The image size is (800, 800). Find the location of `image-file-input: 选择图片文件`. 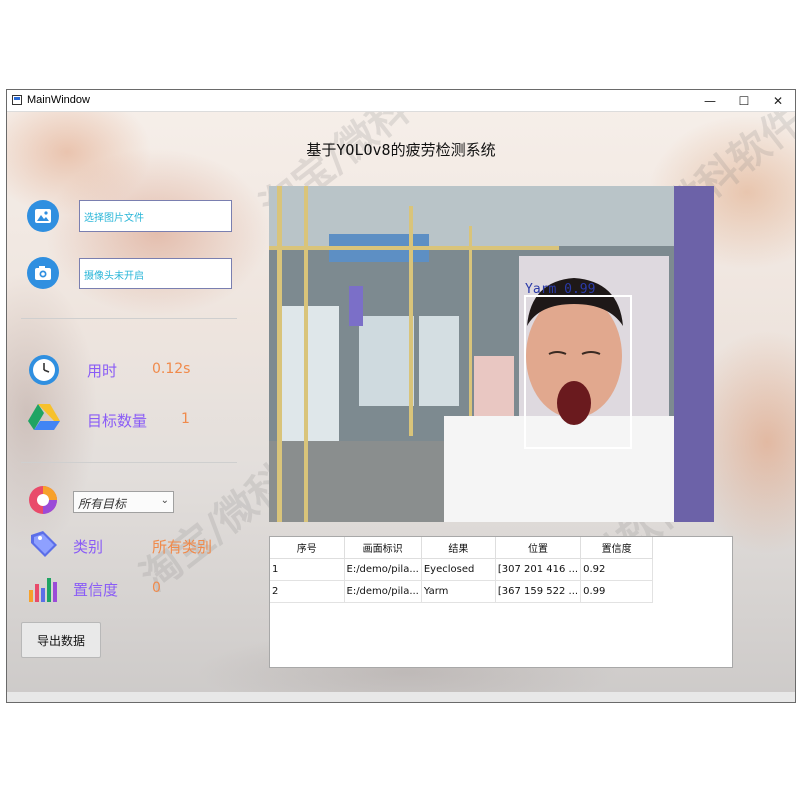

image-file-input: 选择图片文件 is located at coordinates (155, 216).